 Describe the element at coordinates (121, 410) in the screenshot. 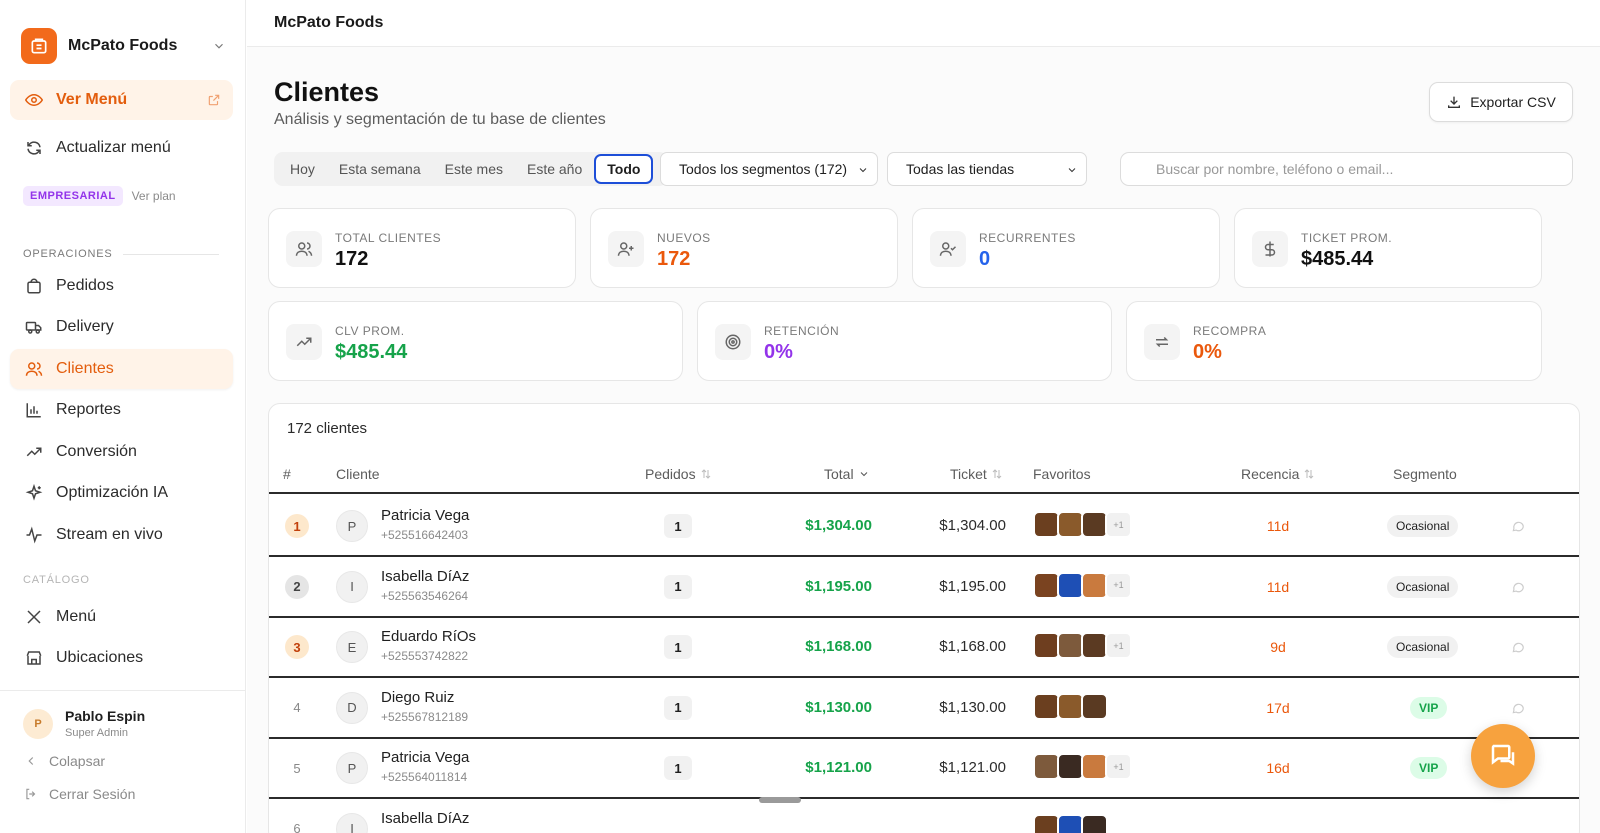

I see `sidebar-item-reportes: Reportes` at that location.